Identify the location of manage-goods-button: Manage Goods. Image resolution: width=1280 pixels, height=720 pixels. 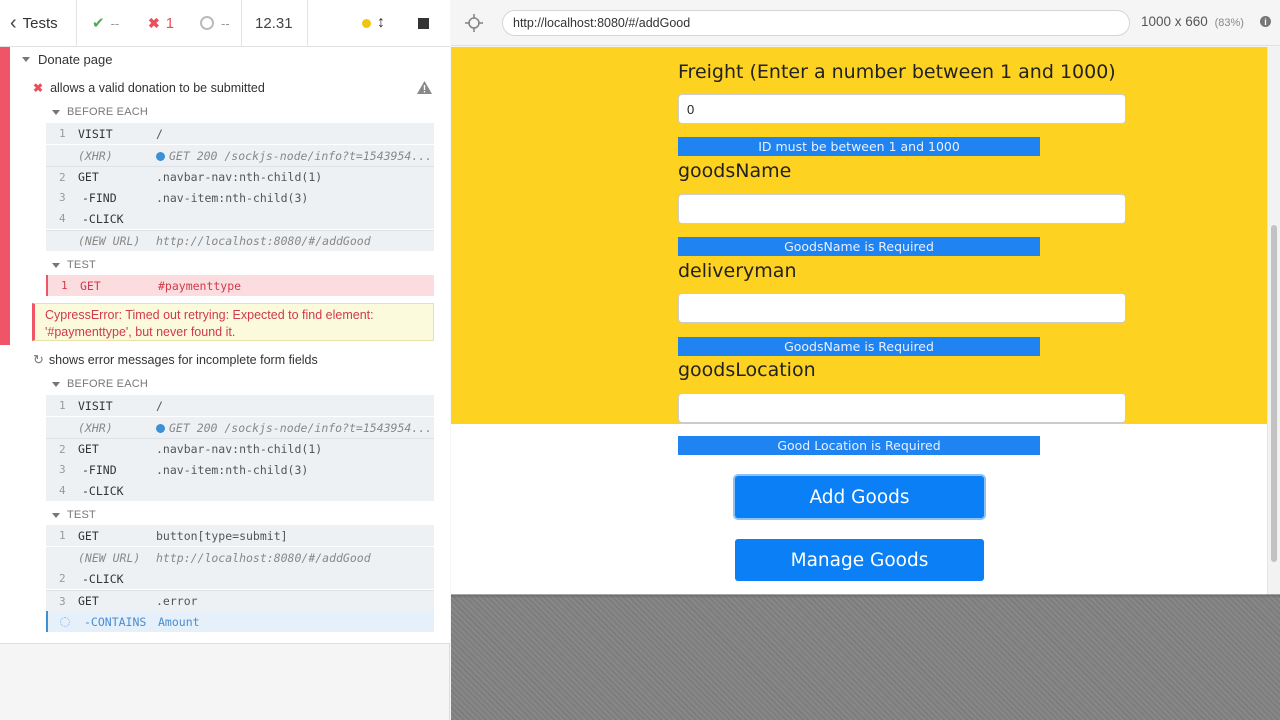
(859, 560).